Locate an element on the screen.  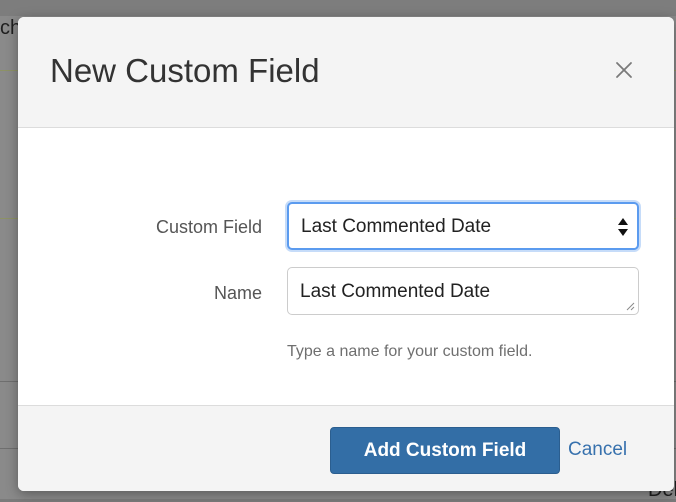
name-help-text: Type a name for your custom field. is located at coordinates (410, 351).